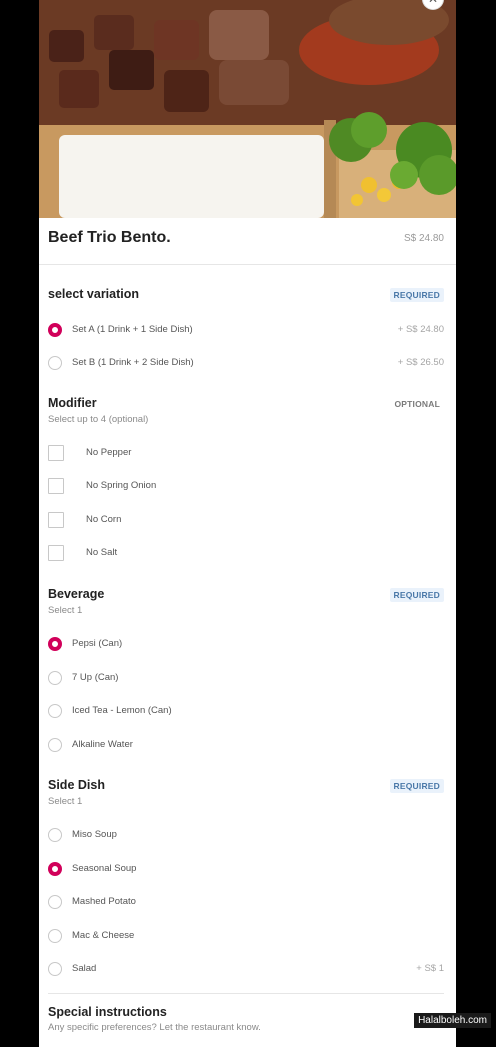  Describe the element at coordinates (247, 835) in the screenshot. I see `side-dish-option-miso-soup: Miso Soup` at that location.